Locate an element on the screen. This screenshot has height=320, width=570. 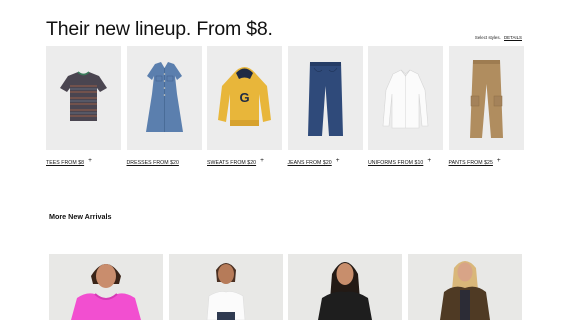
category-tile-jeans: JEANS FROM $20 + is located at coordinates (325, 106).